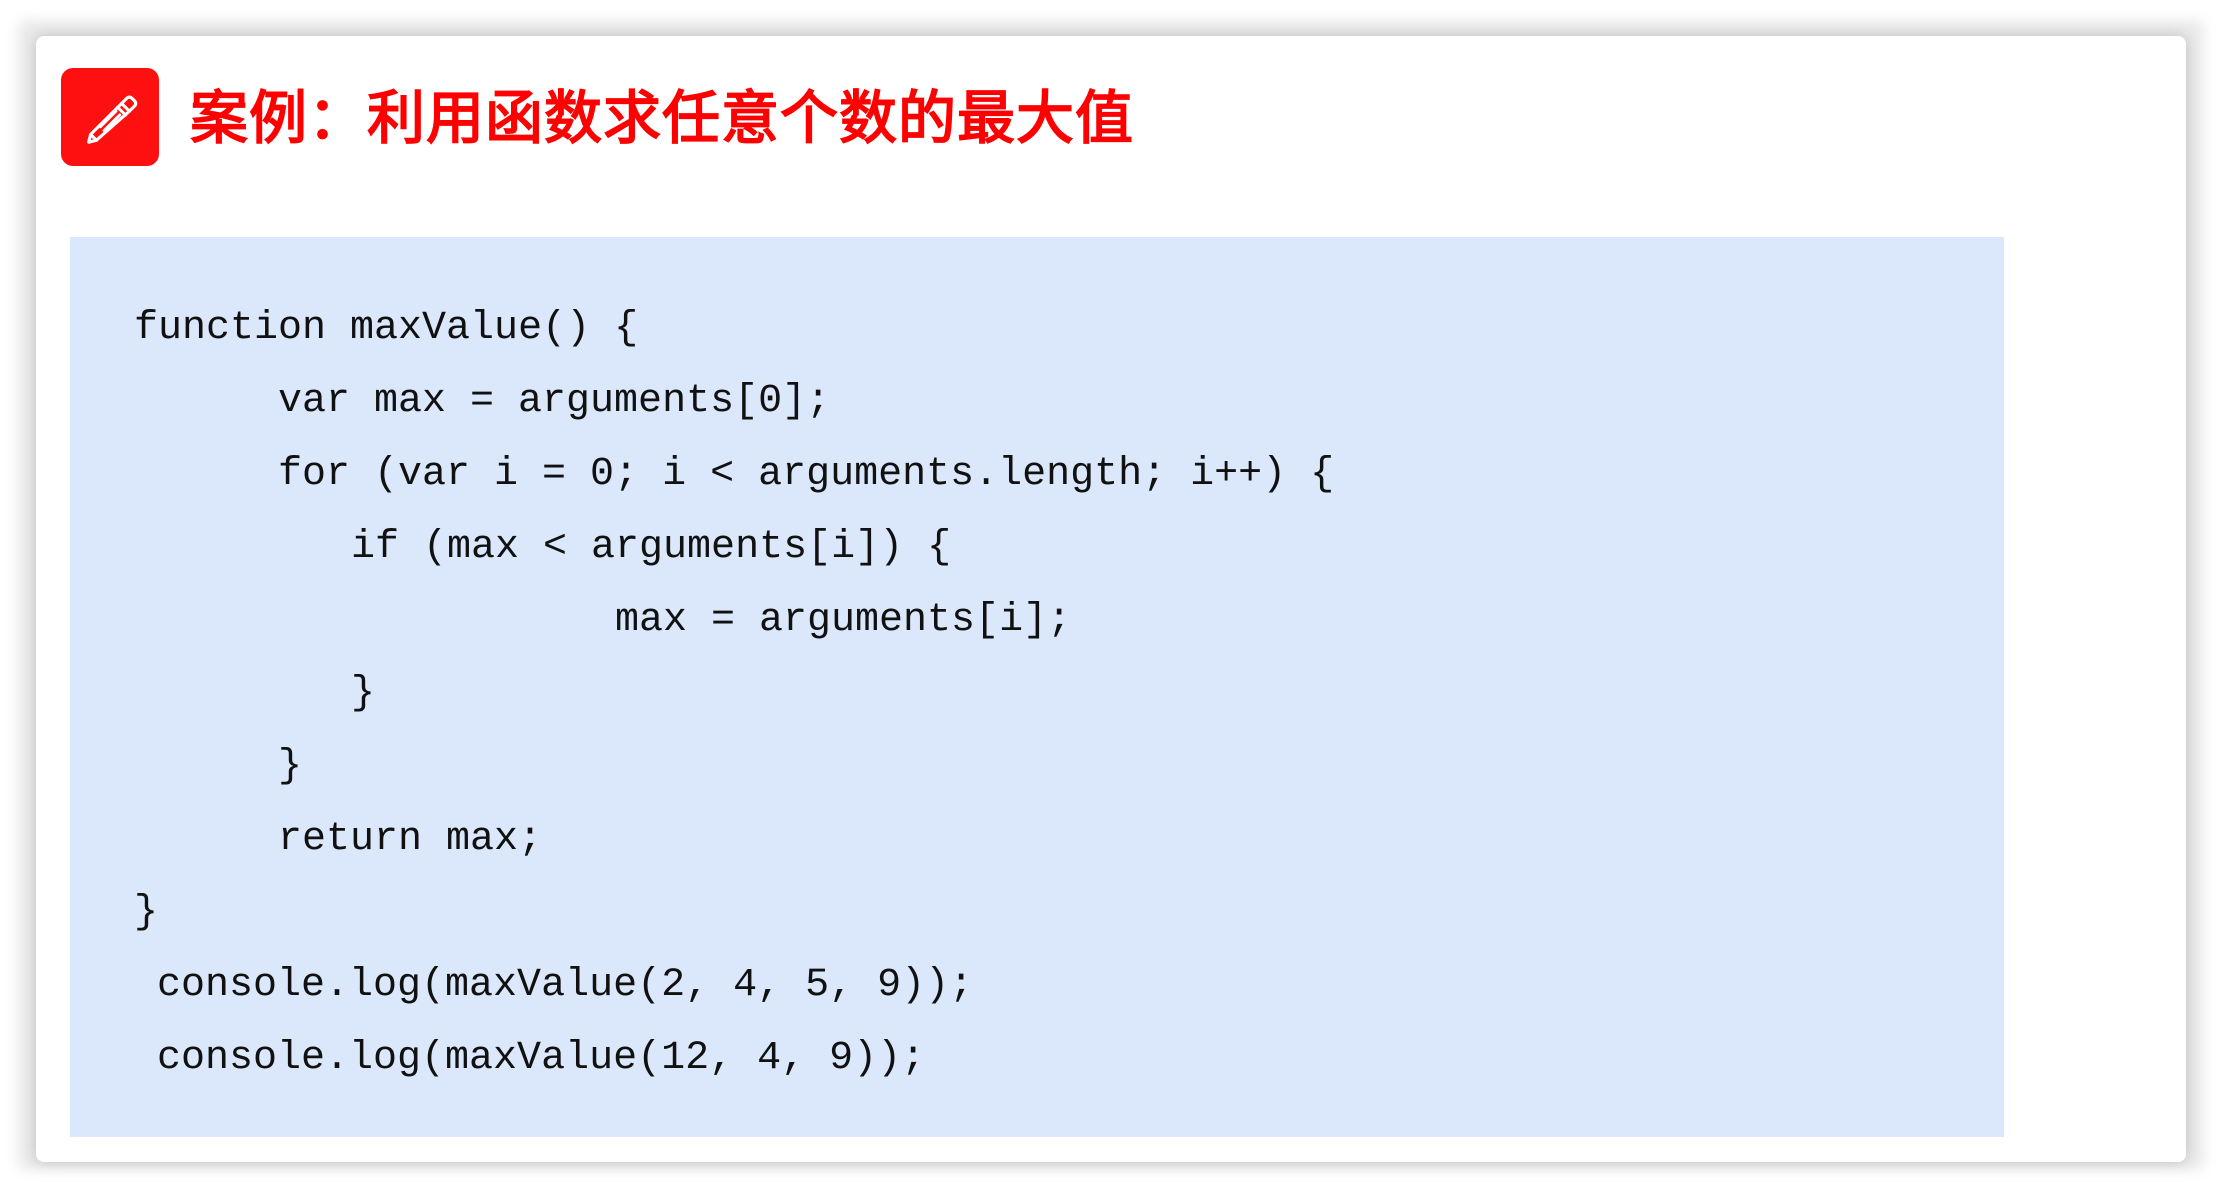 The height and width of the screenshot is (1198, 2222). What do you see at coordinates (662, 118) in the screenshot?
I see `page-title: 案例：利用函数求任意个数的最大值` at bounding box center [662, 118].